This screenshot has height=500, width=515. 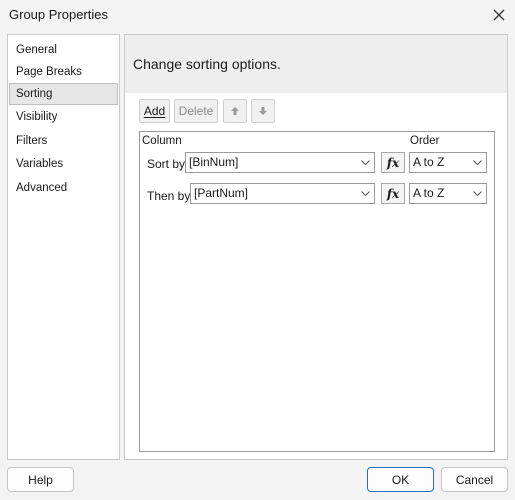 I want to click on add-button-label: Add, so click(x=154, y=111).